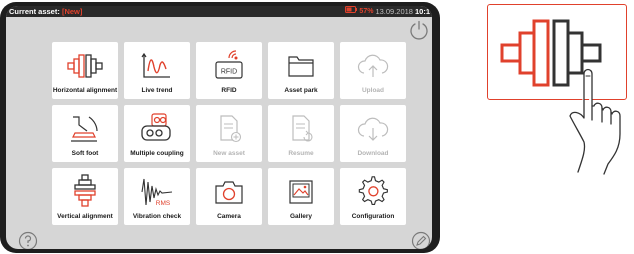  What do you see at coordinates (85, 153) in the screenshot?
I see `tile-label: Soft foot` at bounding box center [85, 153].